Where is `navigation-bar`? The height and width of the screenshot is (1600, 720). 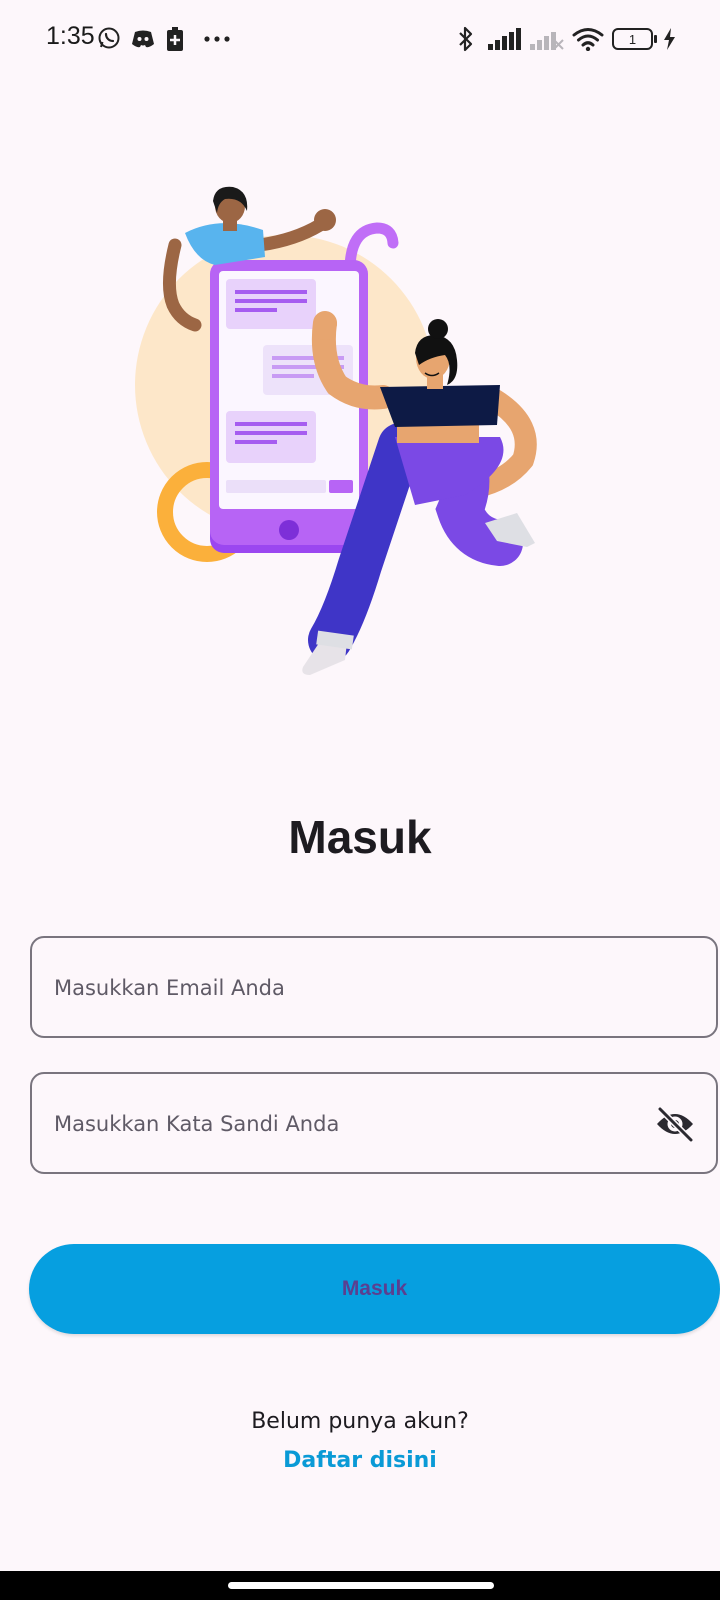 navigation-bar is located at coordinates (360, 1585).